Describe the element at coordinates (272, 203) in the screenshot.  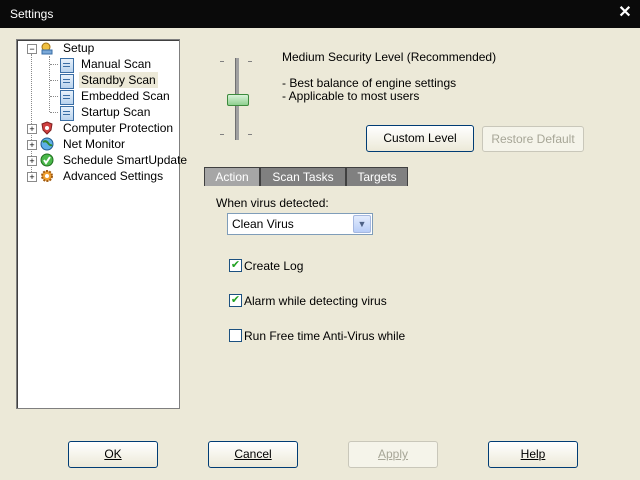
I see `when-virus-detected-label: When virus detected:` at that location.